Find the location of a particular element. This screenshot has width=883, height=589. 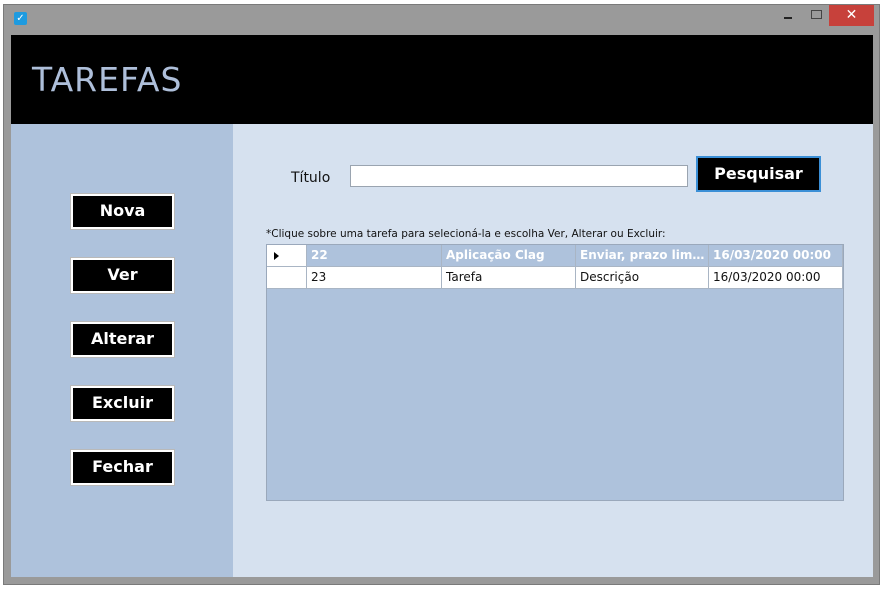

ver-button: Ver is located at coordinates (122, 275).